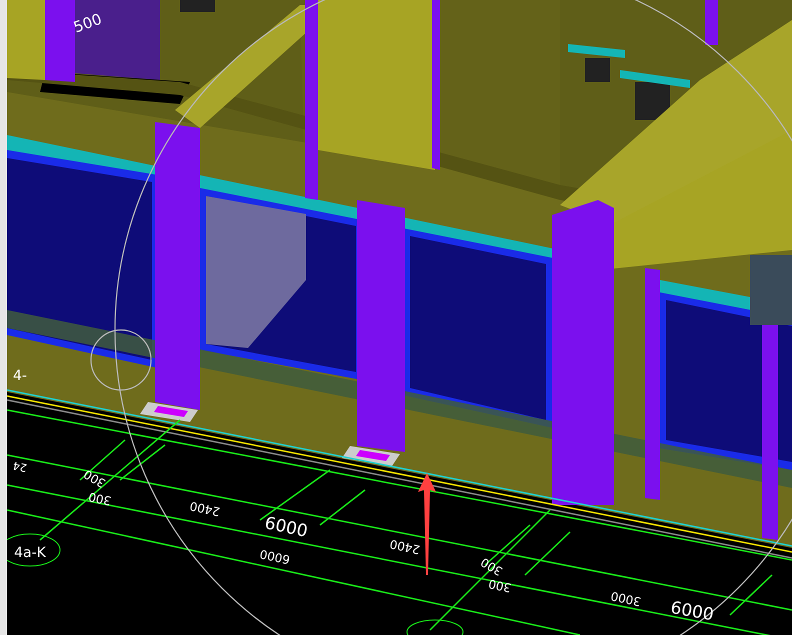  What do you see at coordinates (771, 290) in the screenshot?
I see `equipment-box` at bounding box center [771, 290].